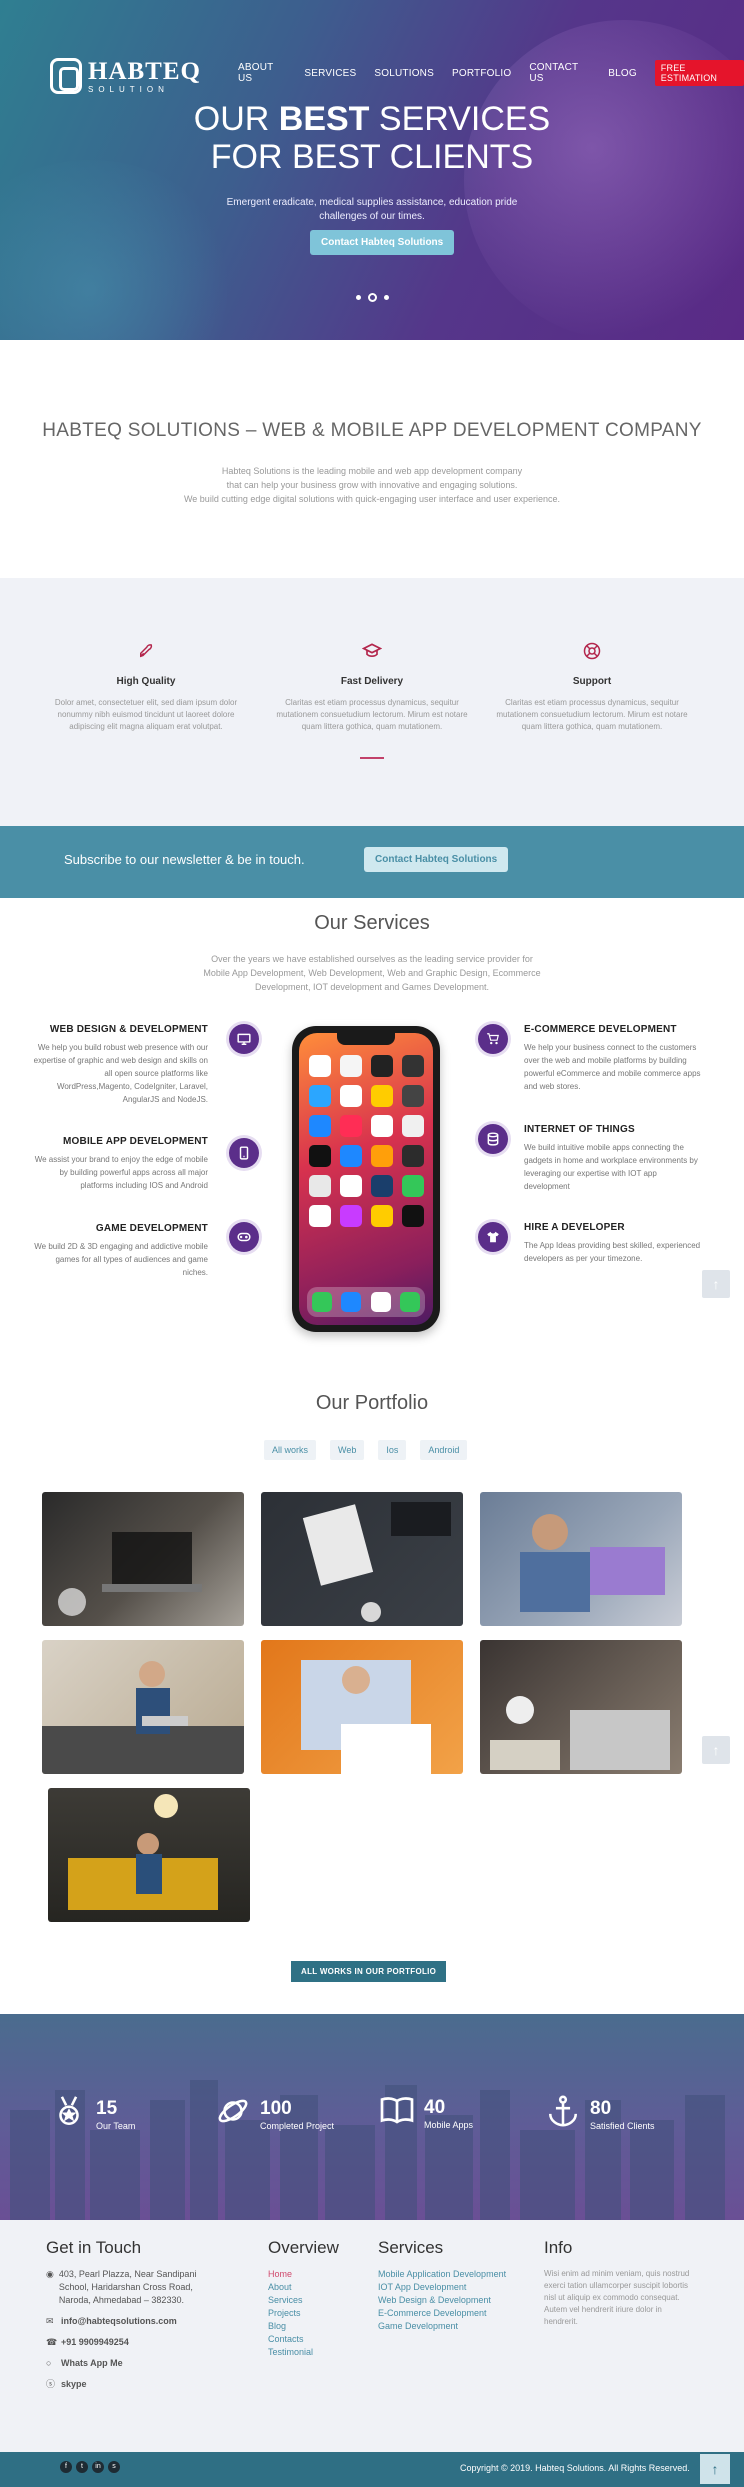  What do you see at coordinates (107, 2108) in the screenshot?
I see `stat-value: 15` at bounding box center [107, 2108].